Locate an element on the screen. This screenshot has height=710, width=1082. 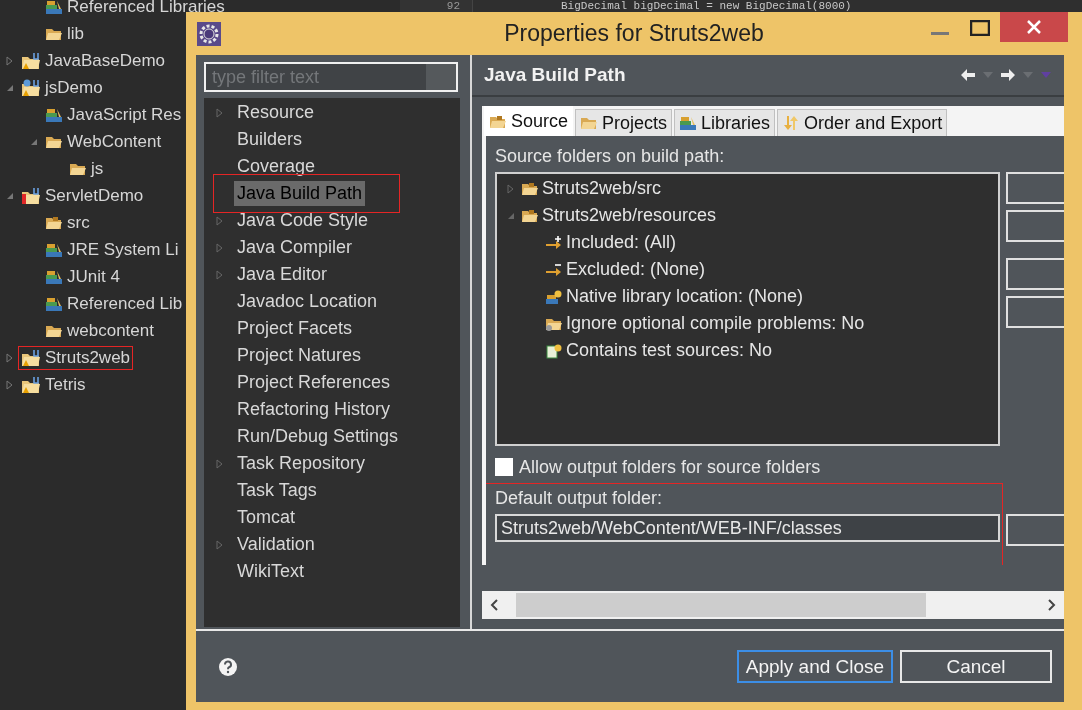
code-line: BigDecimal bigDecimal = new BigDecimal(8000) is located at coordinates (706, 6).